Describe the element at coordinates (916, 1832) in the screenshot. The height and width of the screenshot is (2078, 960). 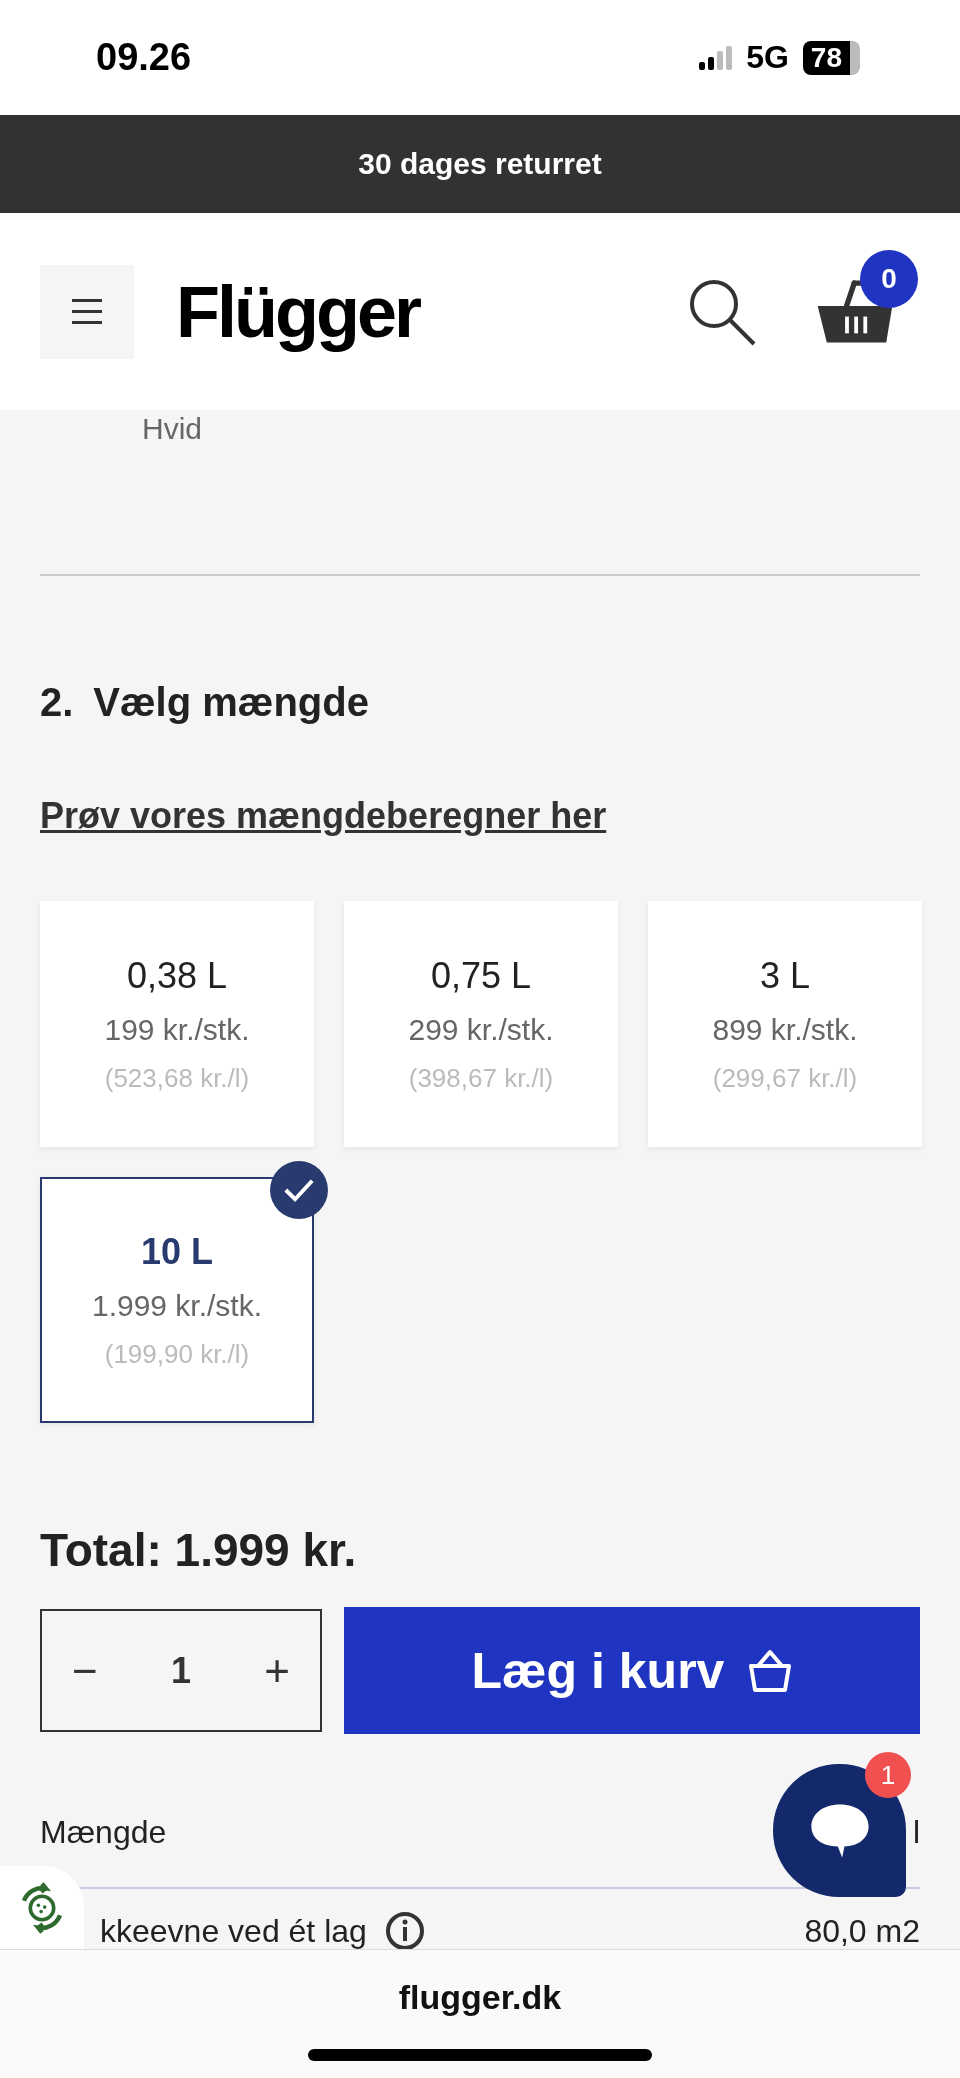
I see `spec-value: l` at that location.